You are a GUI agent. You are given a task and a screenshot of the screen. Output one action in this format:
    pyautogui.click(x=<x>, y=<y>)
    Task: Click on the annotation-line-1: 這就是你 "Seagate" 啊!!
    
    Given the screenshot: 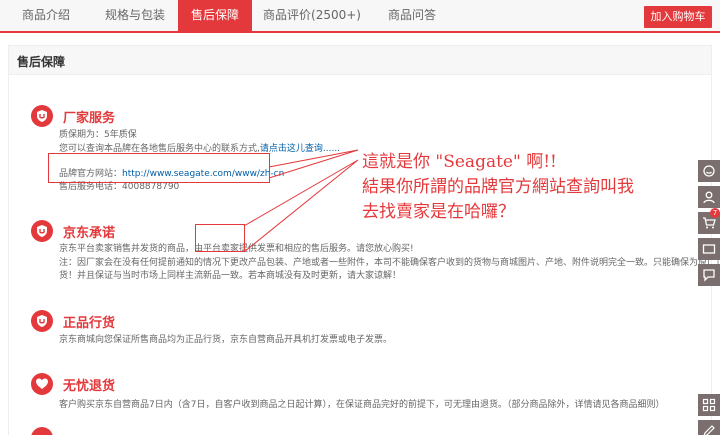 What is the action you would take?
    pyautogui.click(x=459, y=162)
    